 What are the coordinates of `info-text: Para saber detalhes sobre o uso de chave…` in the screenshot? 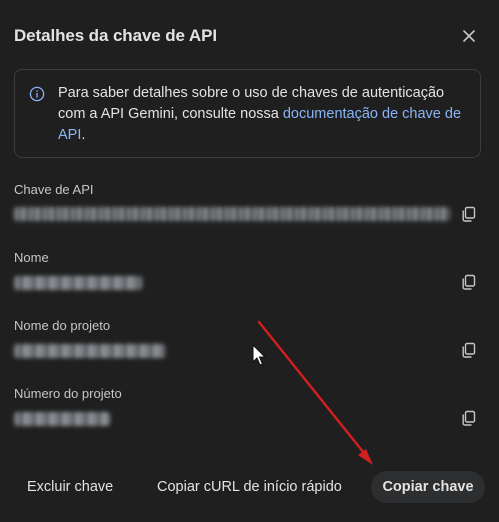 It's located at (263, 114).